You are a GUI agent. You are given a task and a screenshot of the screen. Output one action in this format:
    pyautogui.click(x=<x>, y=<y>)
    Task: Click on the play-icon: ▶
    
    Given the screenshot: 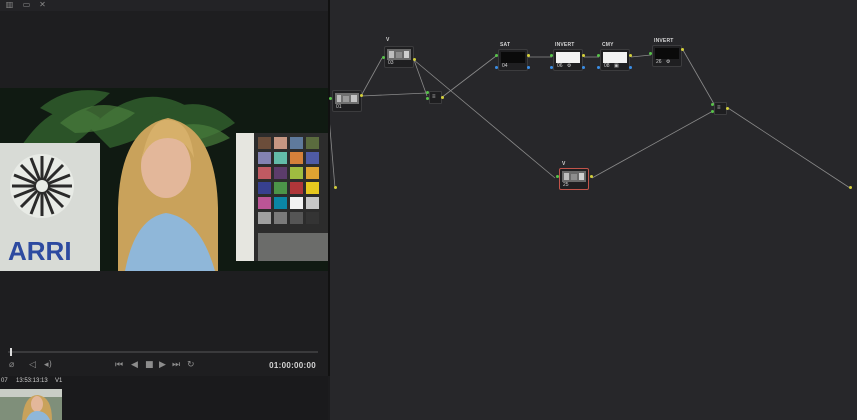 What is the action you would take?
    pyautogui.click(x=162, y=365)
    